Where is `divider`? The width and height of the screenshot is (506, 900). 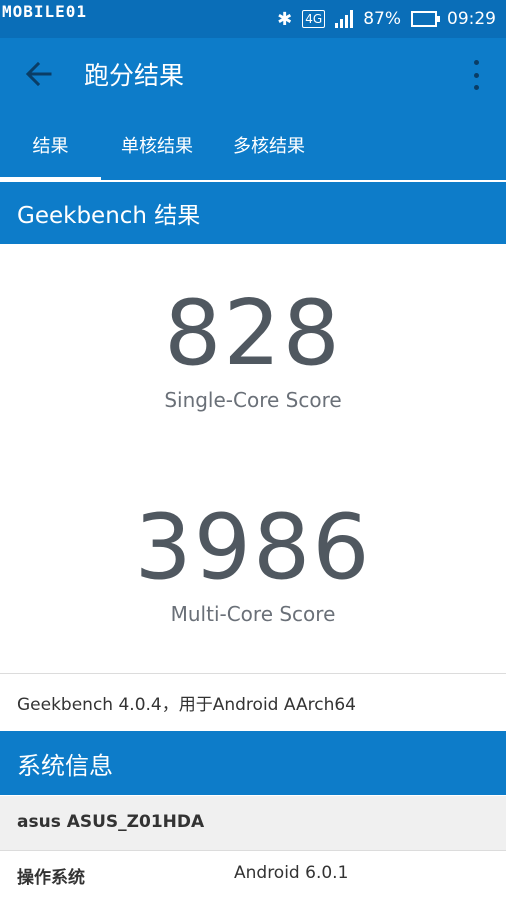
divider is located at coordinates (253, 673).